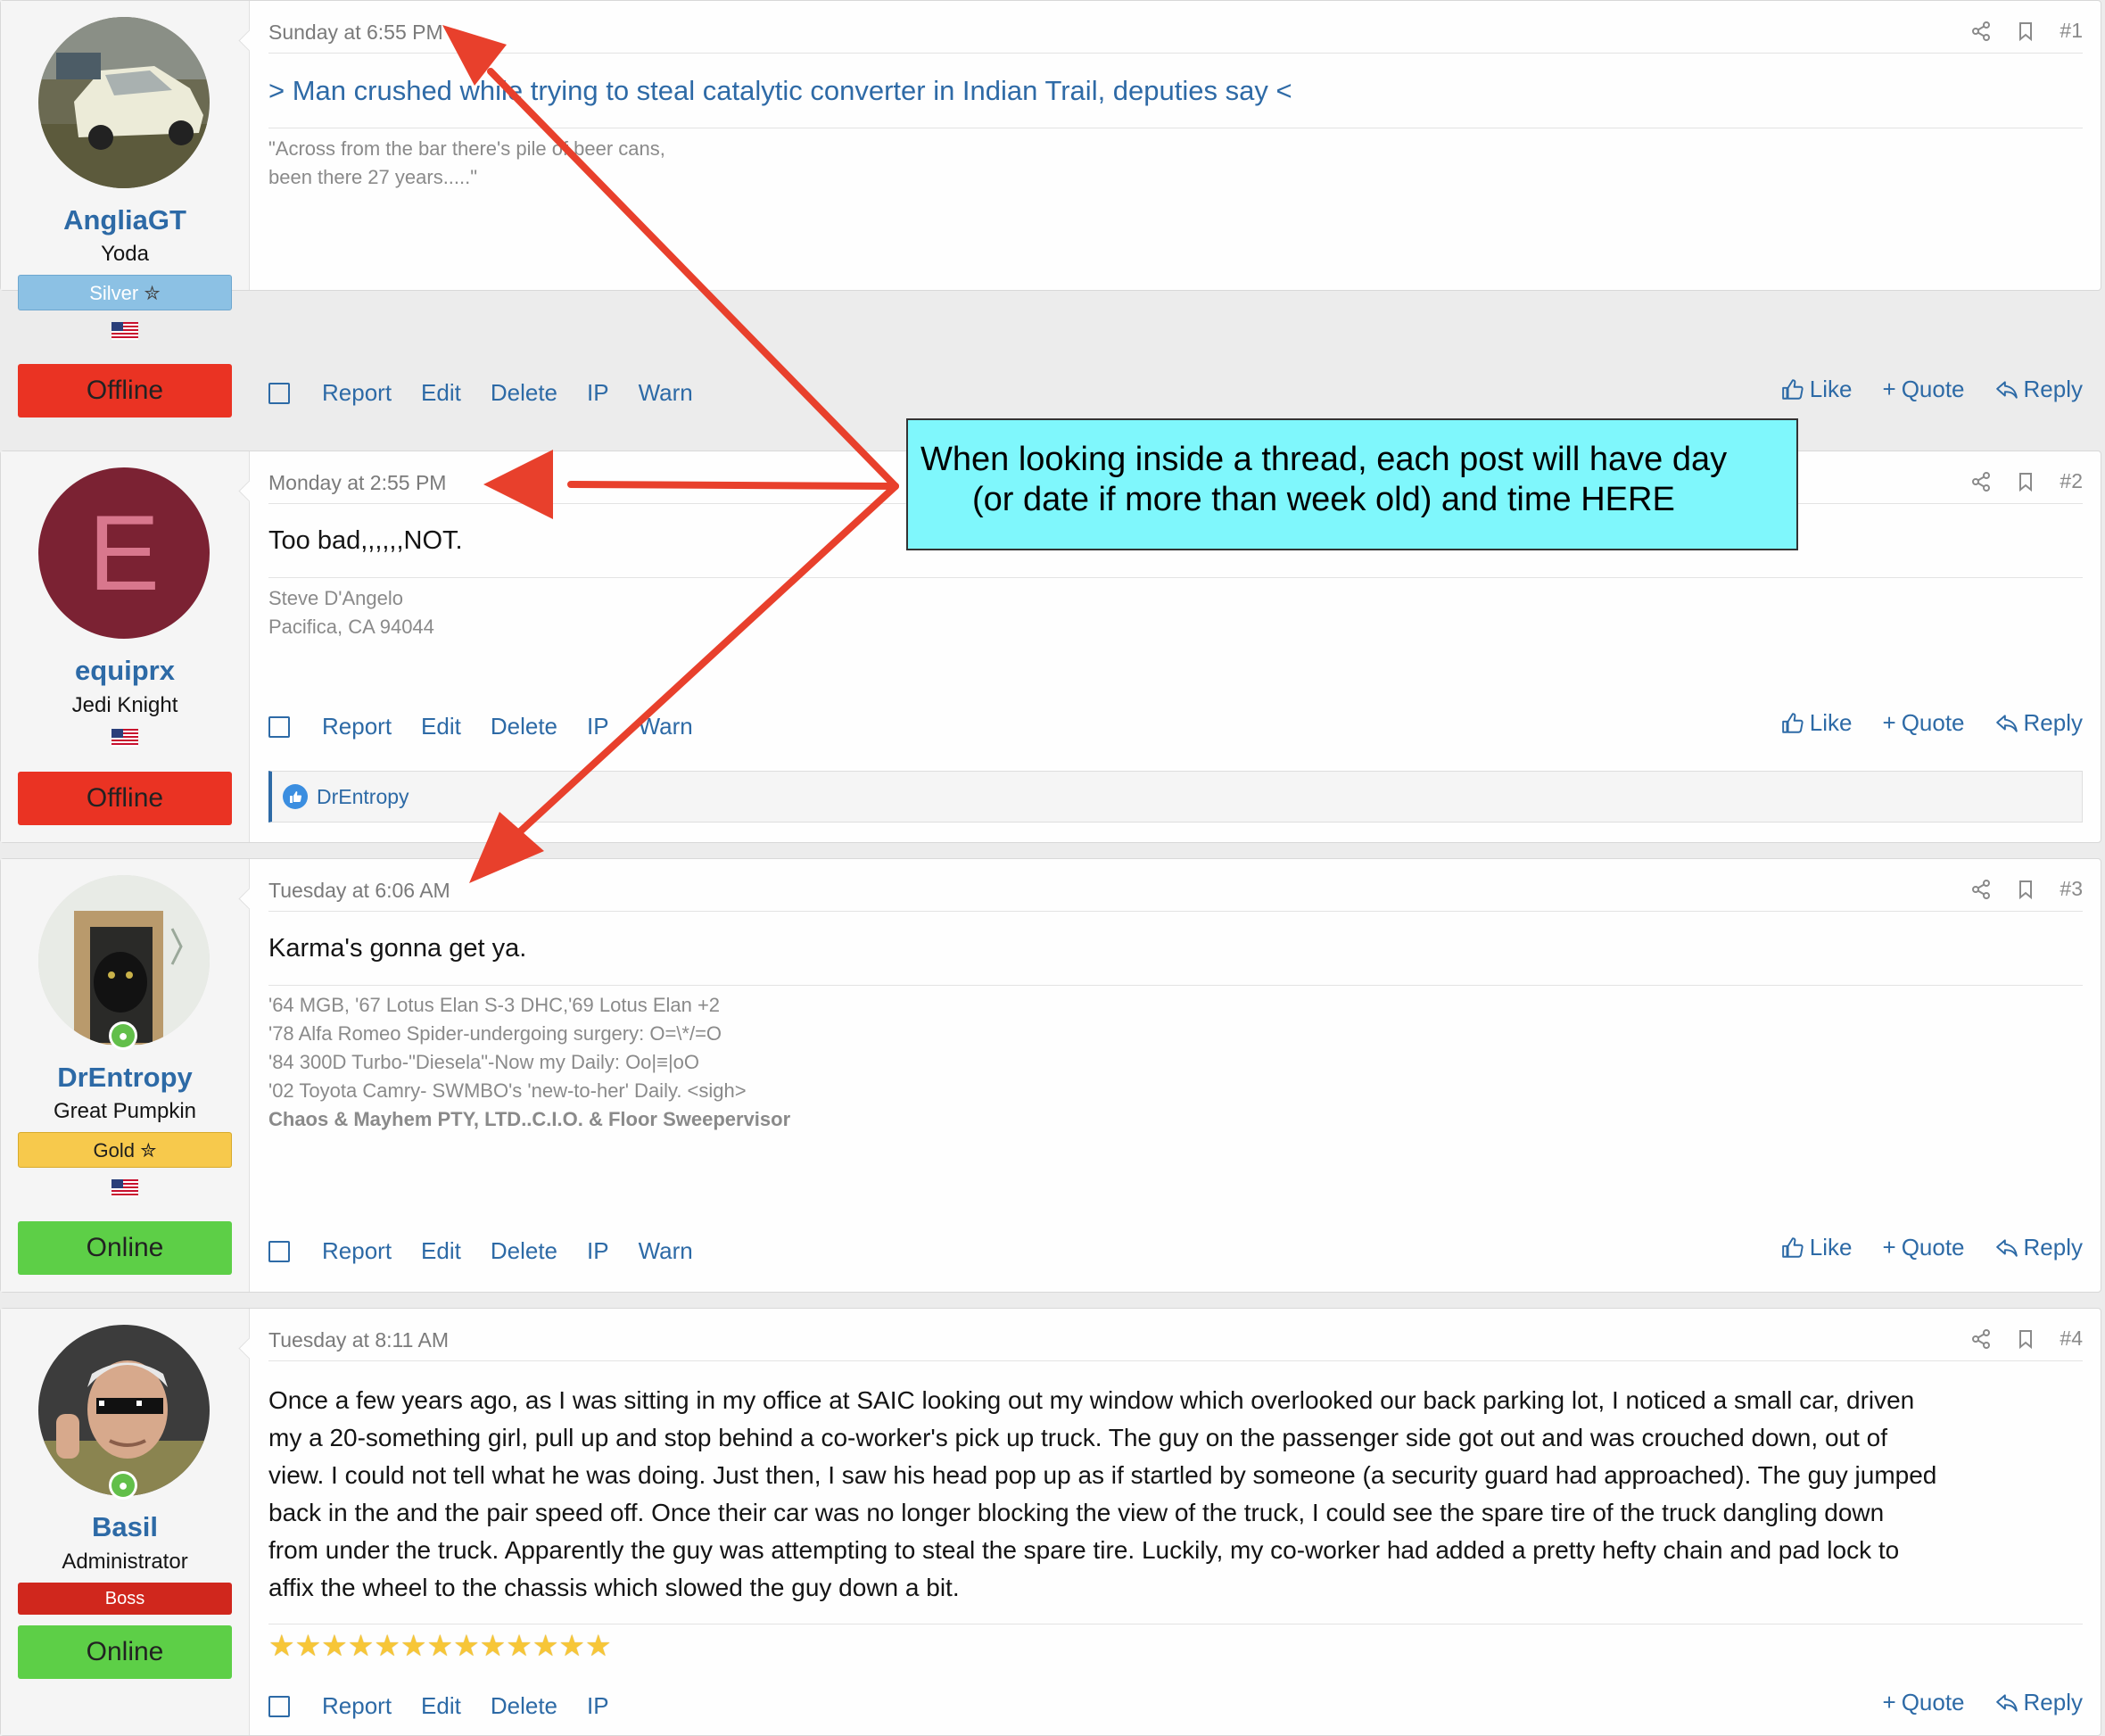 The width and height of the screenshot is (2105, 1736). Describe the element at coordinates (125, 220) in the screenshot. I see `username: AngliaGT` at that location.